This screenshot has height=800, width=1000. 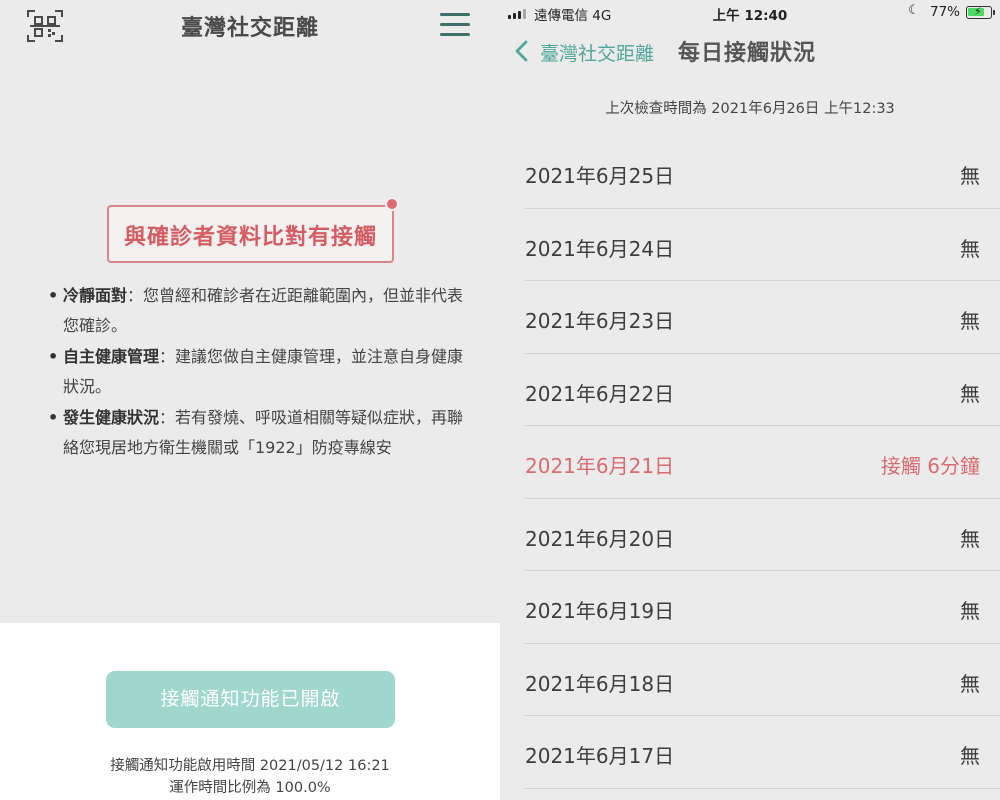 I want to click on list-item: 2021年6月25日 無, so click(x=750, y=172).